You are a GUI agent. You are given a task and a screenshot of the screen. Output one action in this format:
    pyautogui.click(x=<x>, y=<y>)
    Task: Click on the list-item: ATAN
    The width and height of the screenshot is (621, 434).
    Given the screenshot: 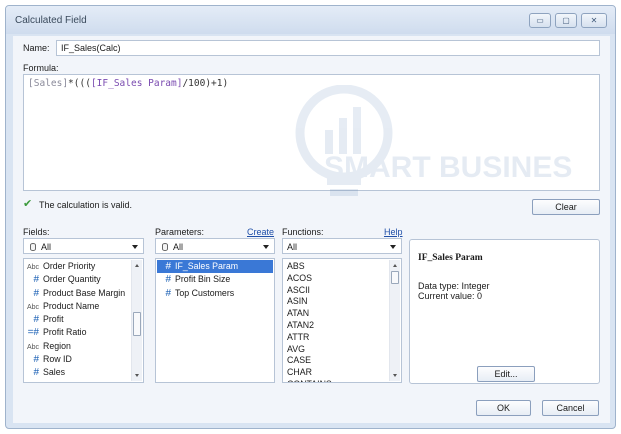 What is the action you would take?
    pyautogui.click(x=342, y=314)
    